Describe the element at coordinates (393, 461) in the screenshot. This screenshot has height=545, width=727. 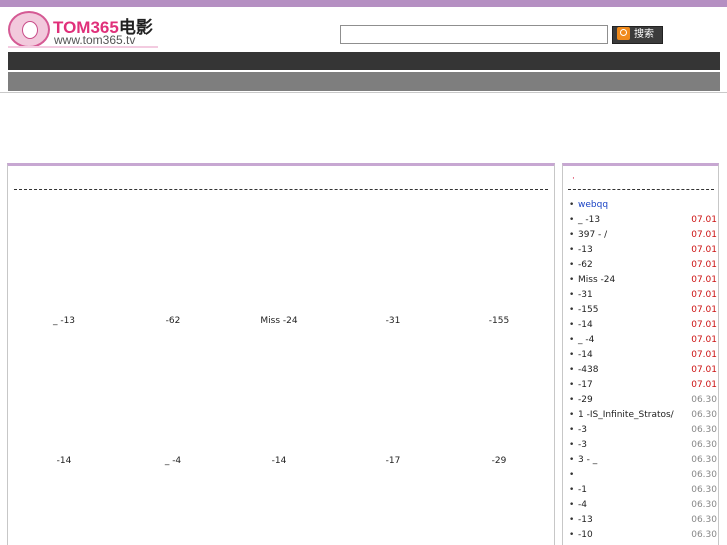
I see `movie-title: -17` at that location.